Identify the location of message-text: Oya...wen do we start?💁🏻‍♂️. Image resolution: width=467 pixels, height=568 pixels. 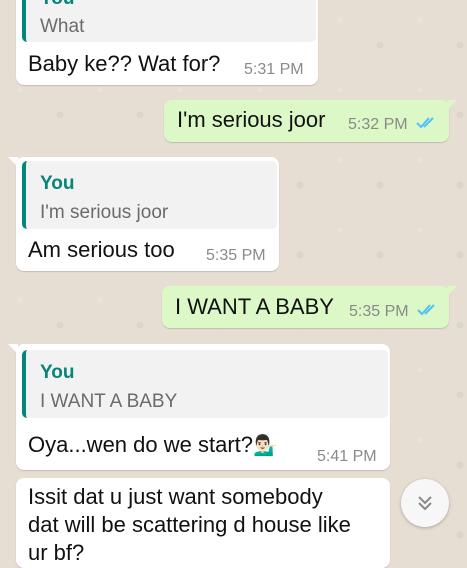
(153, 445).